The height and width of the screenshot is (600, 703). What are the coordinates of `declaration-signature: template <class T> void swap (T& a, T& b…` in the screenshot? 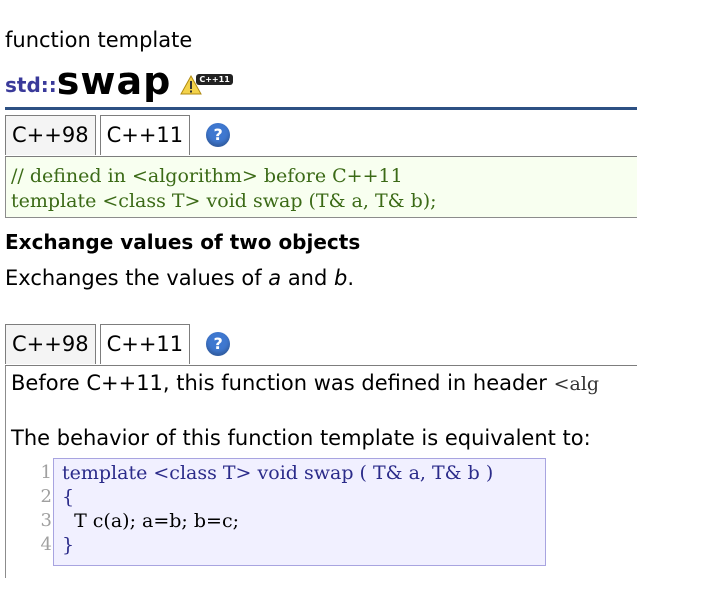 It's located at (224, 201).